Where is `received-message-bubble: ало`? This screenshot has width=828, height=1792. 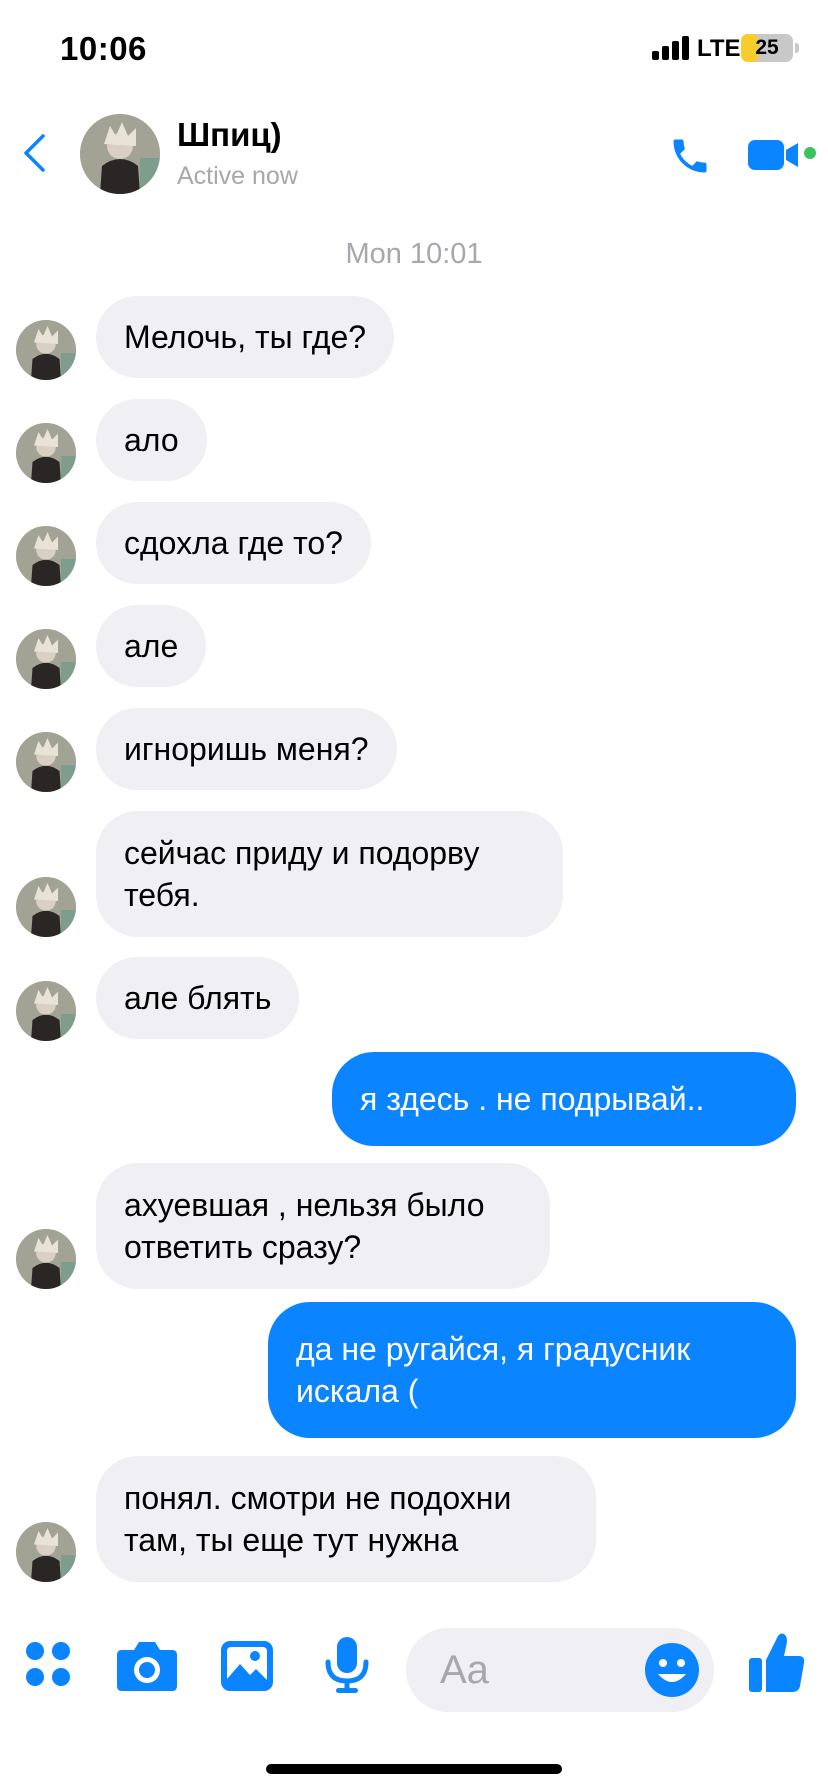 received-message-bubble: ало is located at coordinates (151, 440).